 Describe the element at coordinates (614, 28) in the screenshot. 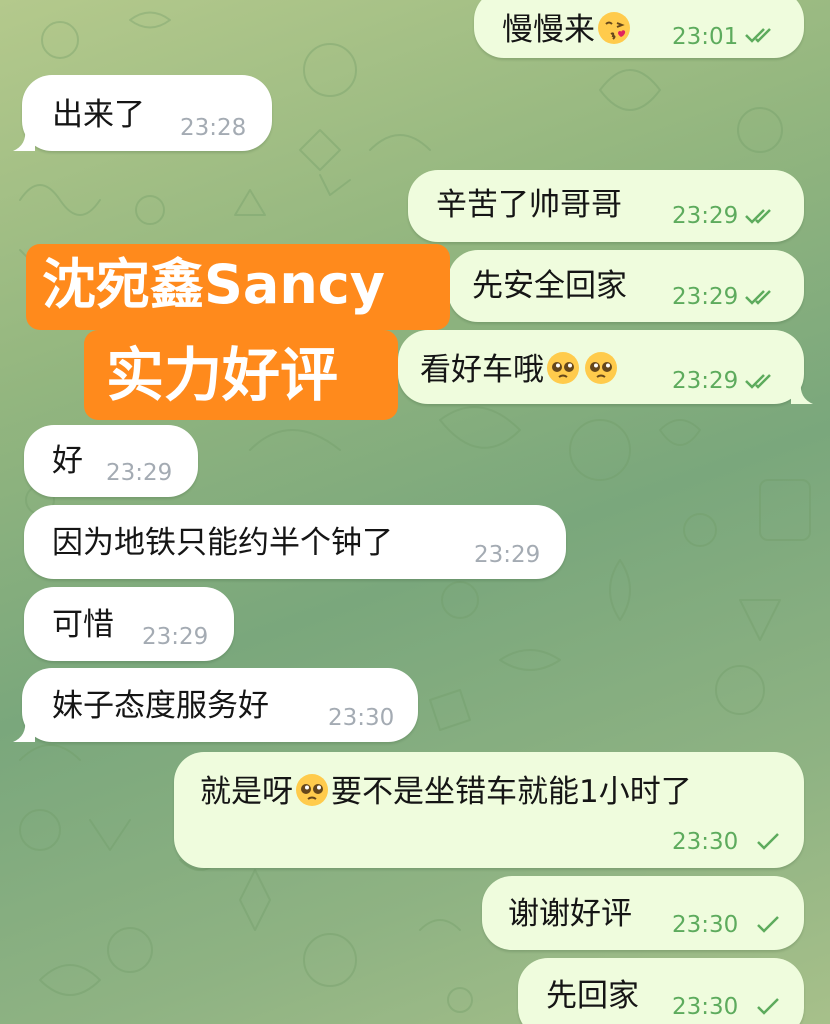

I see `kissing-heart-emoji-icon` at that location.